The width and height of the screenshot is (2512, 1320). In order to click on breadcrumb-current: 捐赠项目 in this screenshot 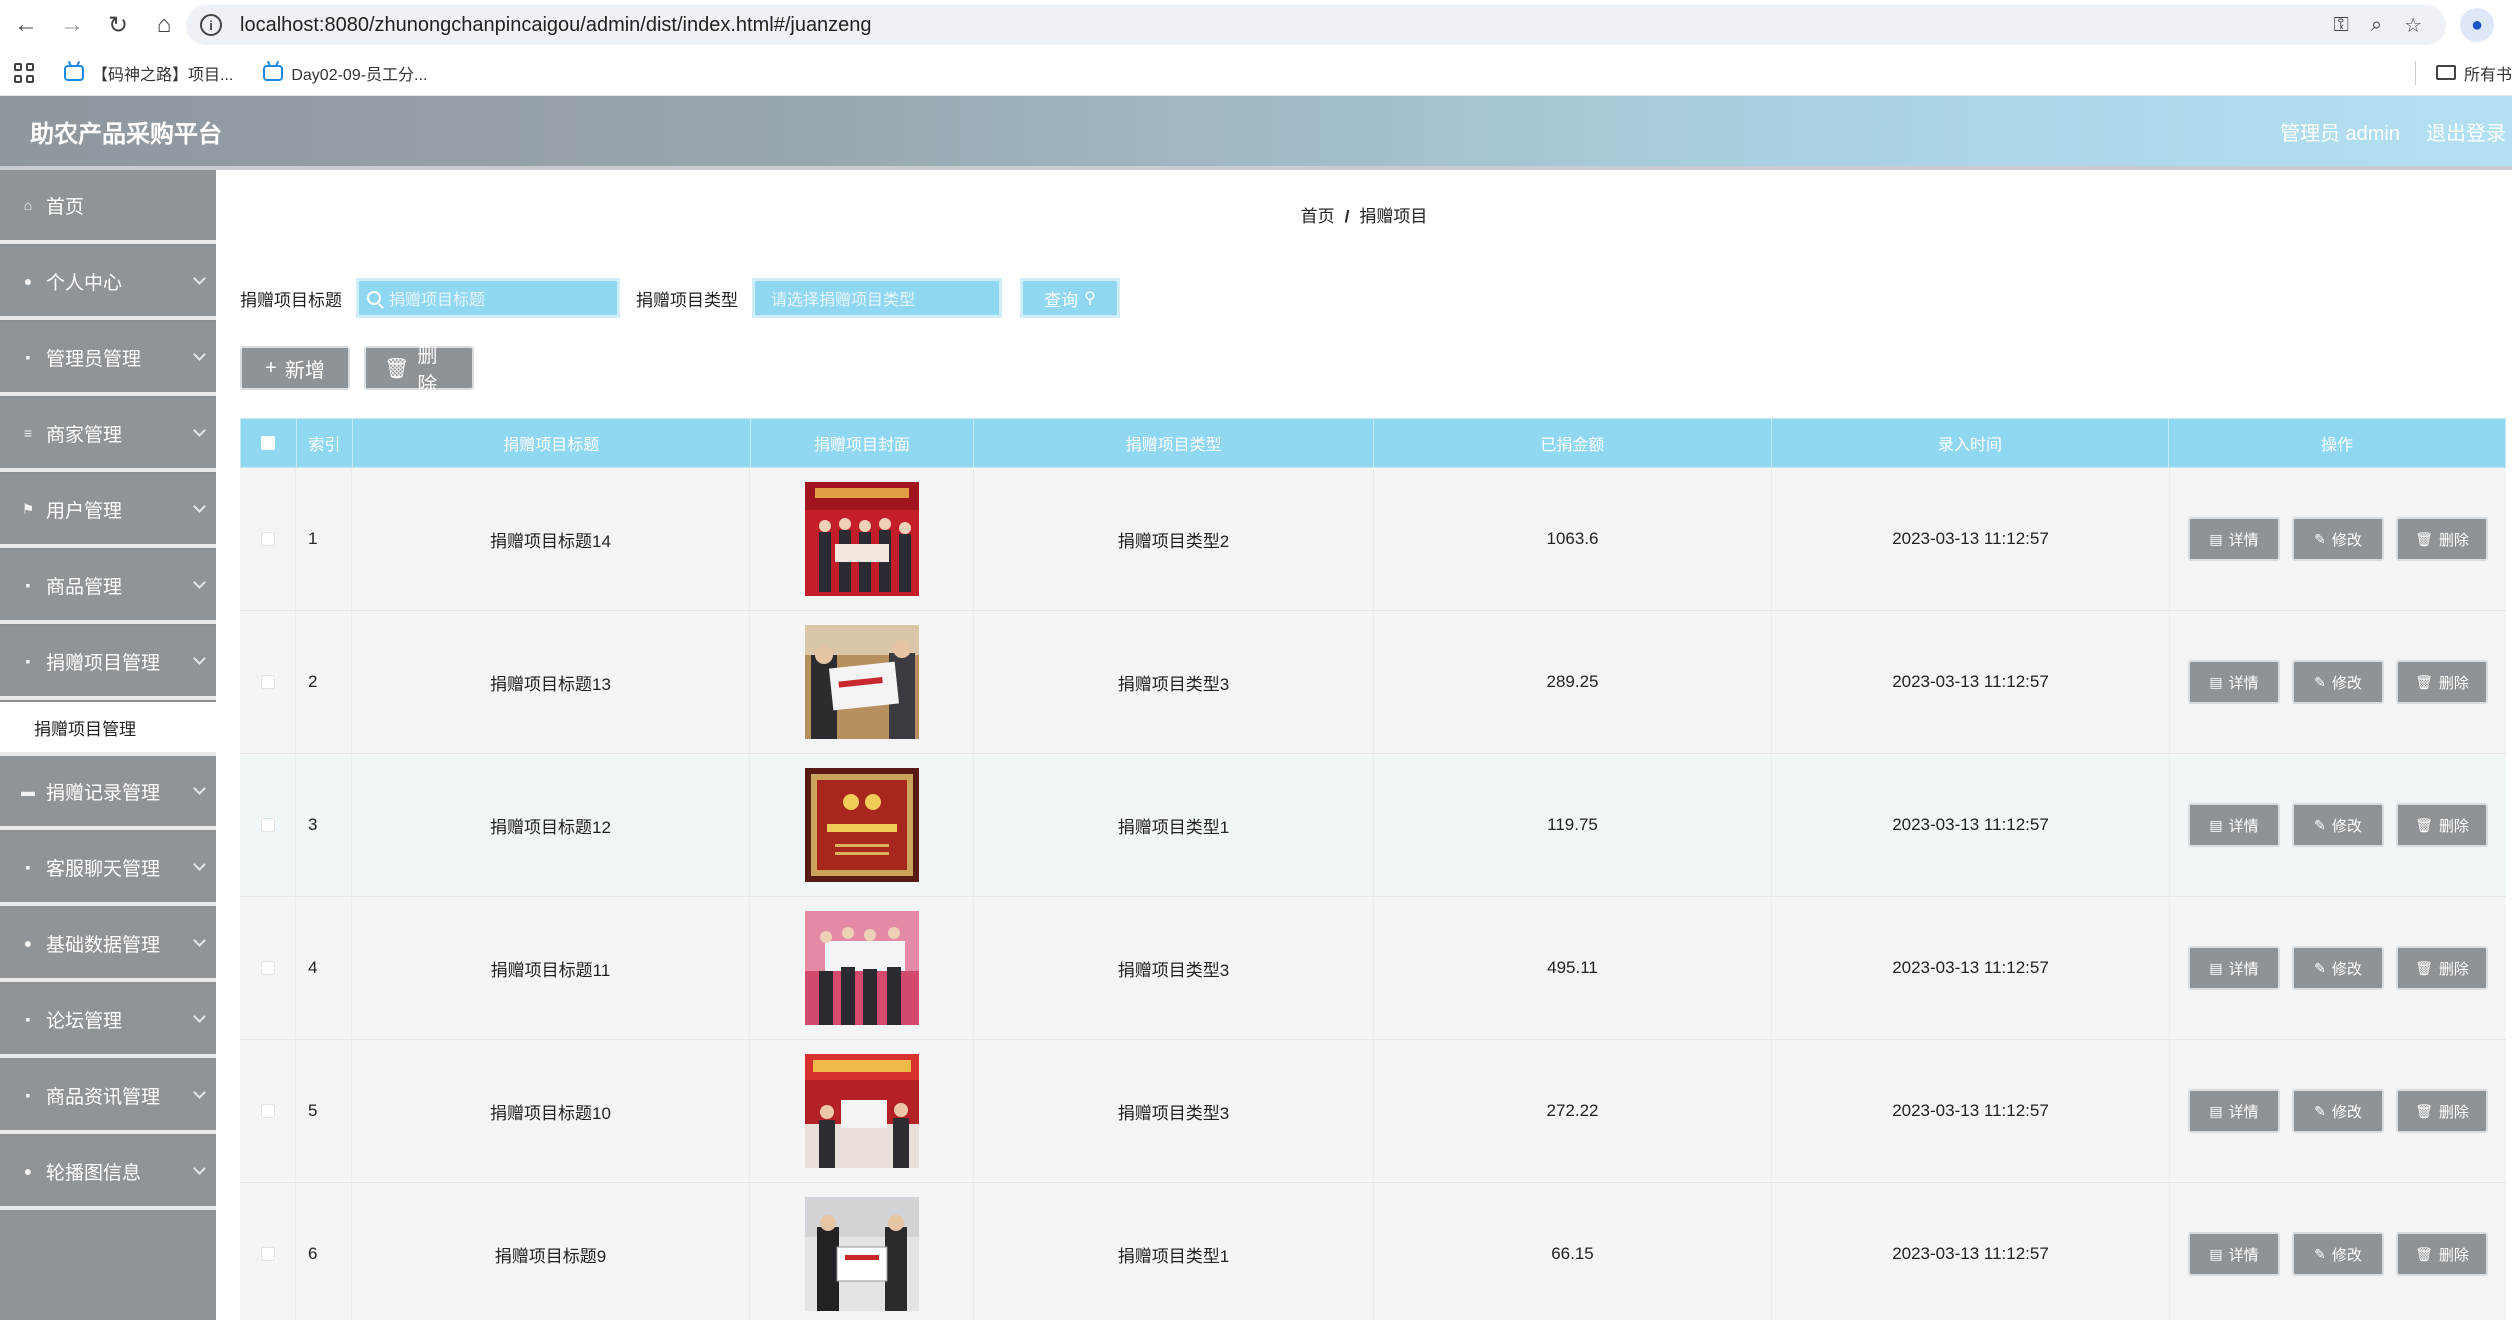, I will do `click(1393, 216)`.